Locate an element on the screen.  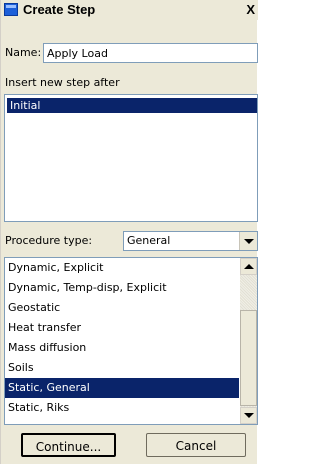
scrollbar-thumb is located at coordinates (248, 358).